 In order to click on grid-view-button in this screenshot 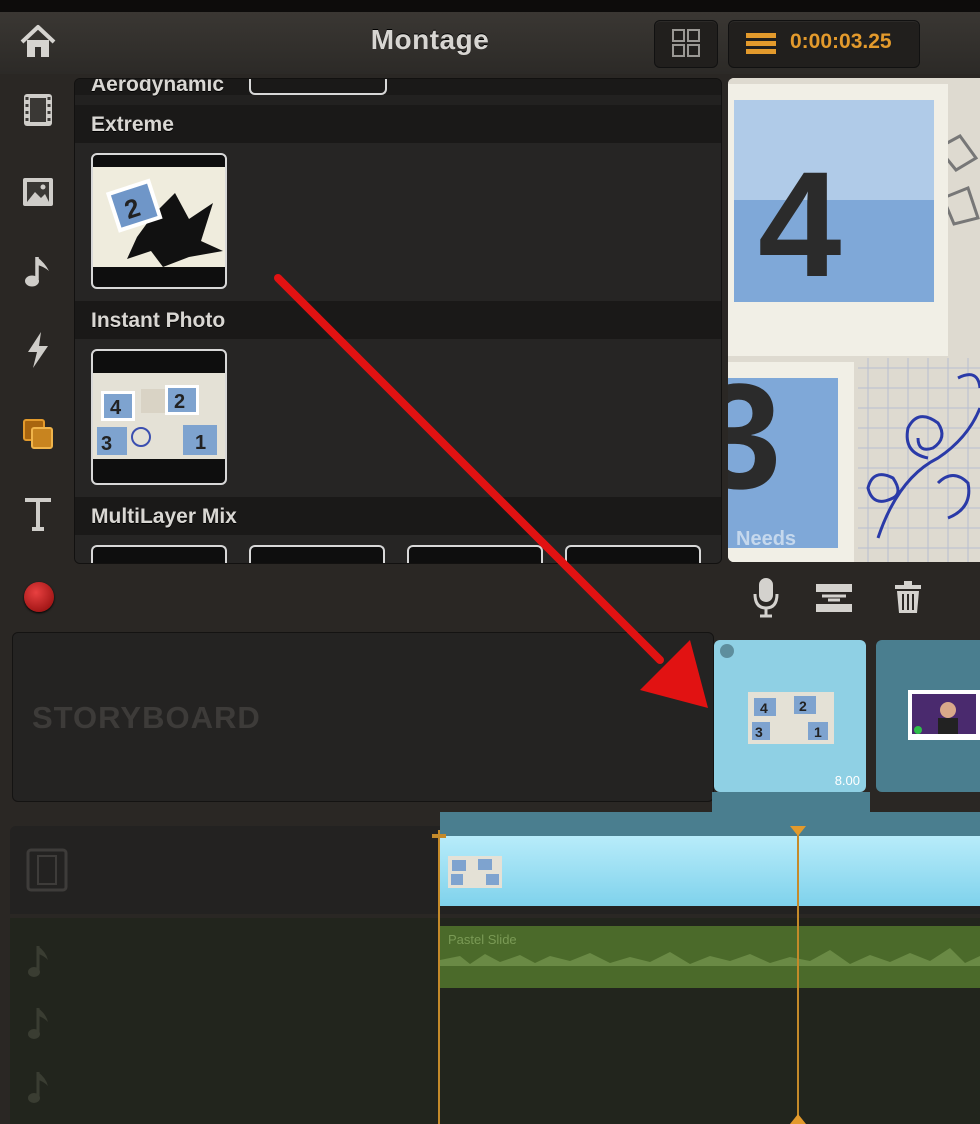, I will do `click(686, 44)`.